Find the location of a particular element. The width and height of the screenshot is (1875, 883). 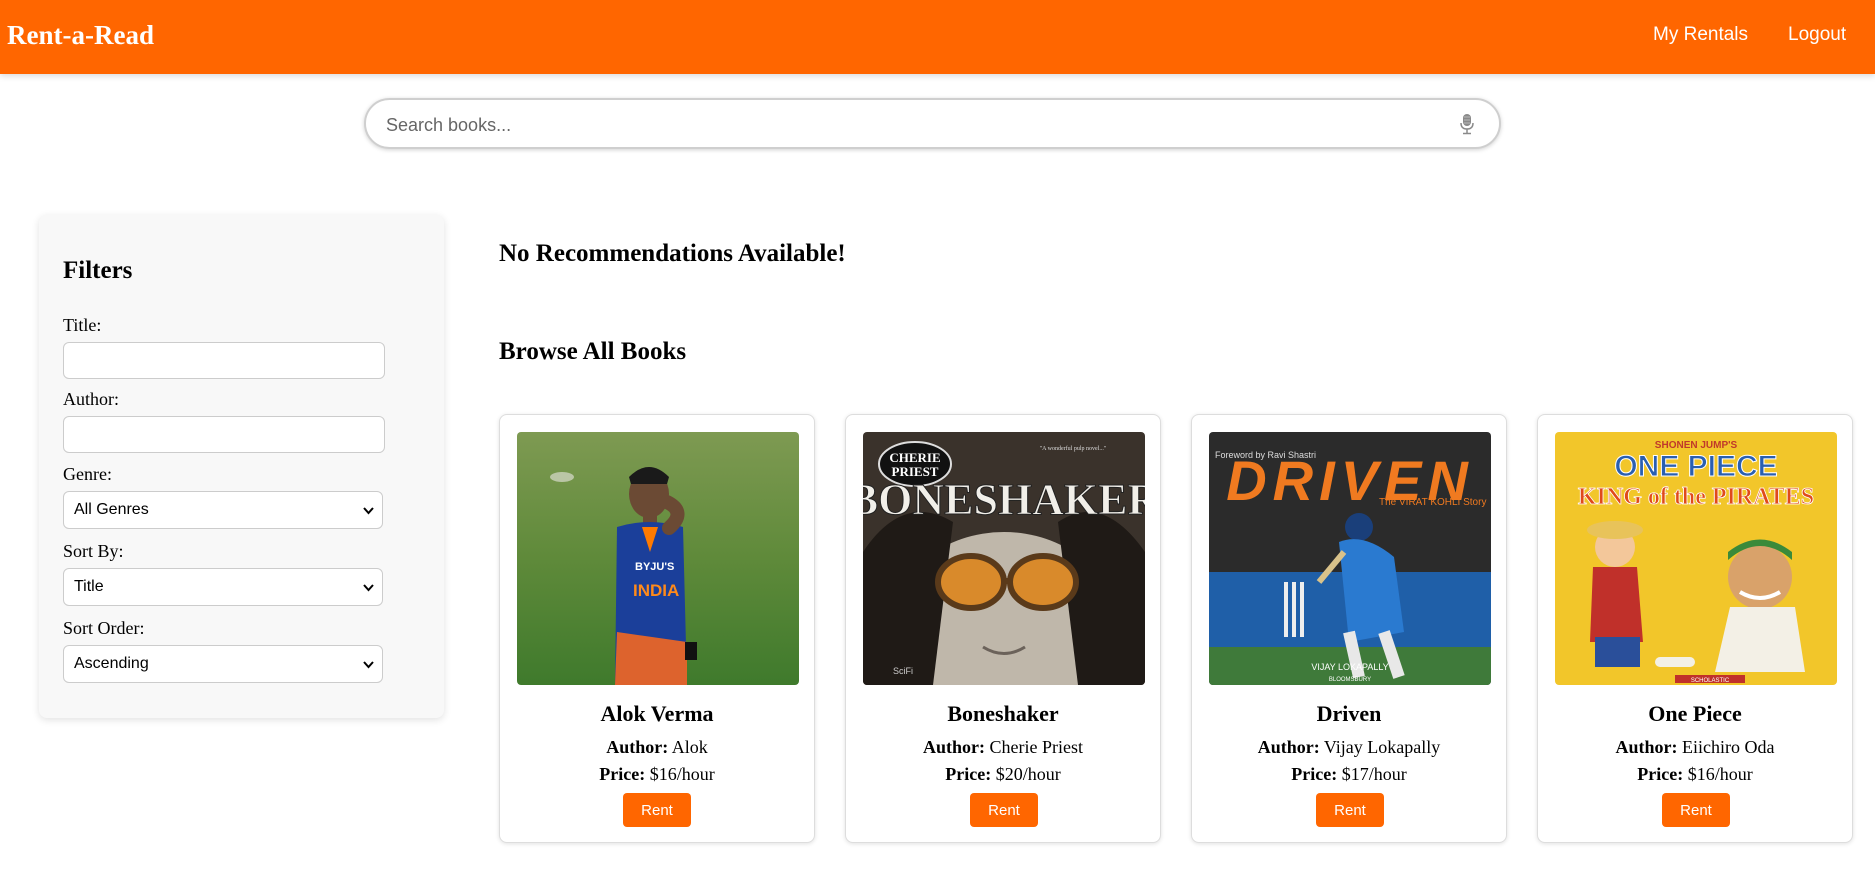

filters-heading: Filters is located at coordinates (98, 270).